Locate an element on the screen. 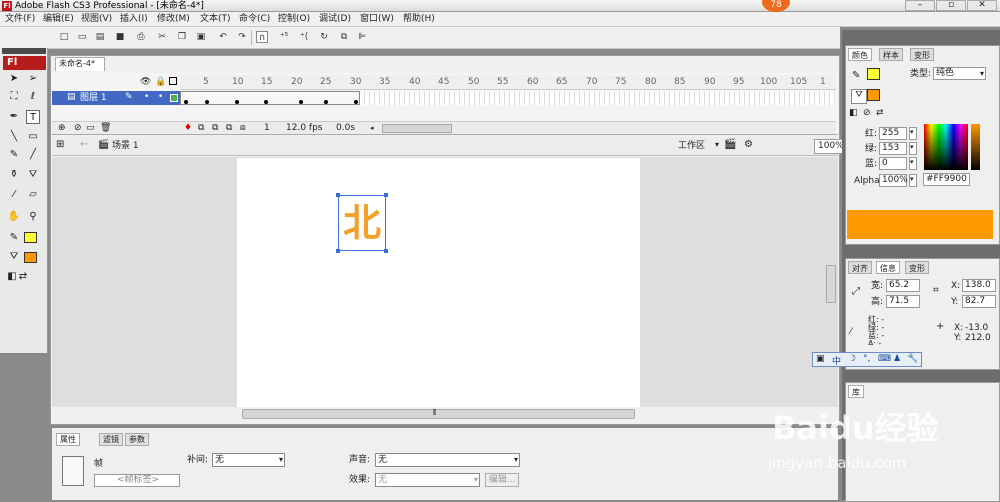 Image resolution: width=1000 pixels, height=502 pixels. subselect-icon: ➢ is located at coordinates (33, 79).